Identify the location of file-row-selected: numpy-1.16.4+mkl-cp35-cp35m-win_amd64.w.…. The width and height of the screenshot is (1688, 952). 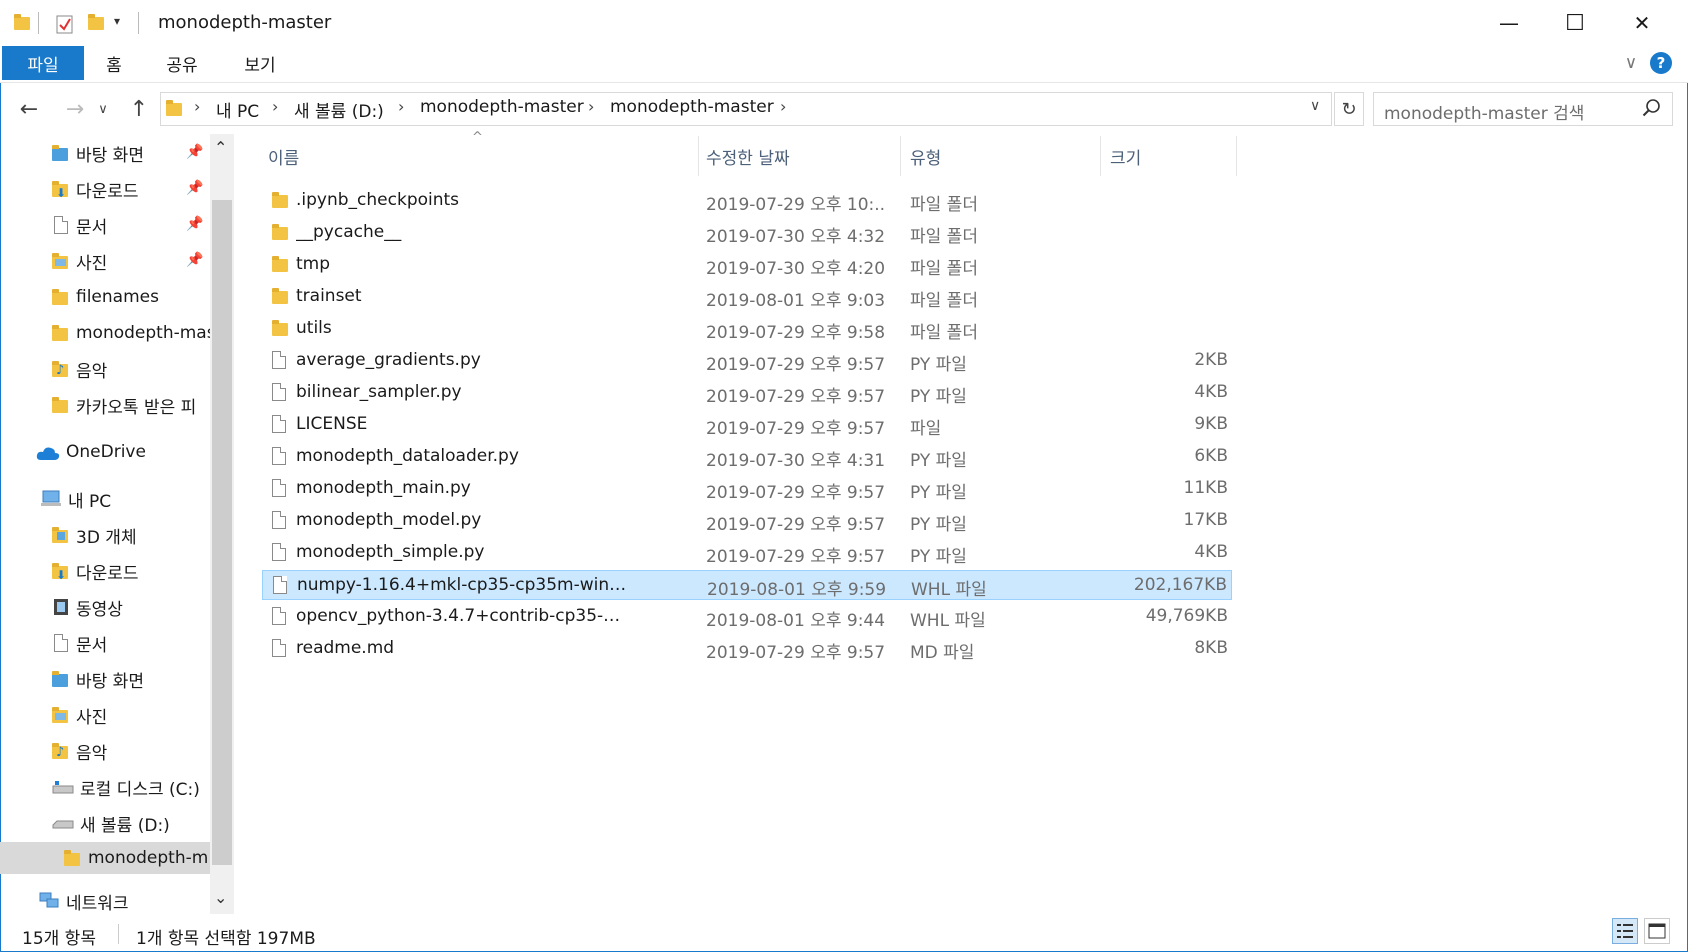
(747, 585).